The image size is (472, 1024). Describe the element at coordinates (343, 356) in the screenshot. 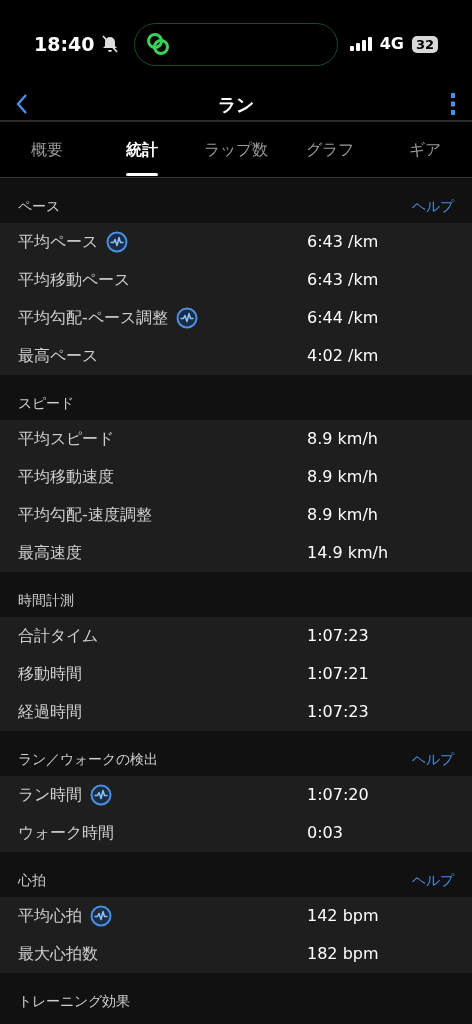

I see `stat-value: 4:02 /km` at that location.